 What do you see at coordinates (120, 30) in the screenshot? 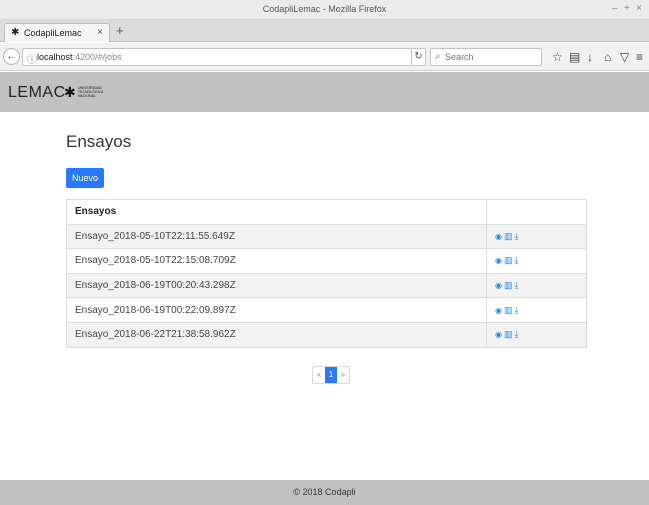
I see `new-tab-button: +` at bounding box center [120, 30].